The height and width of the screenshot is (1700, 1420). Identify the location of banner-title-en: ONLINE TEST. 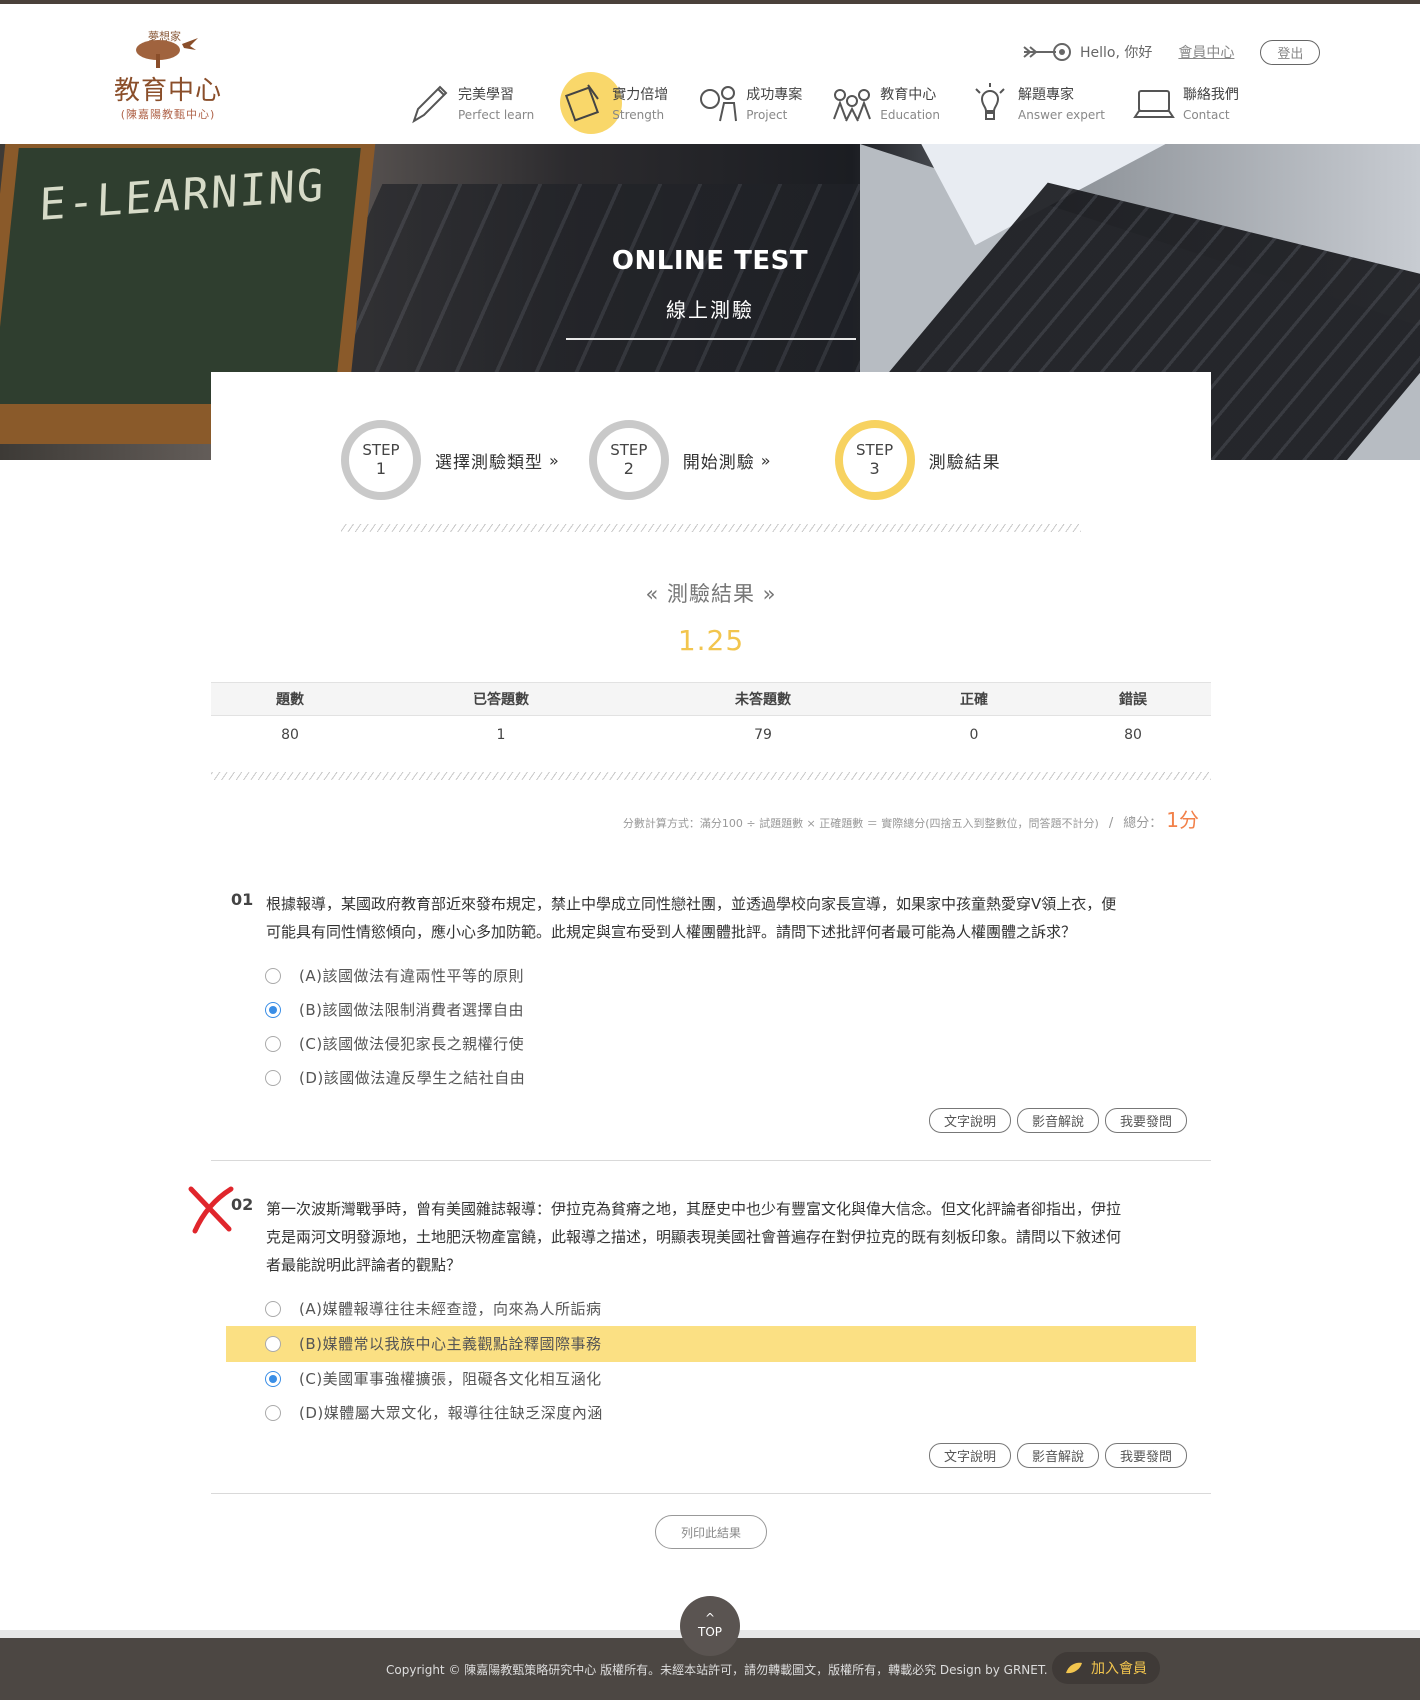
(710, 261).